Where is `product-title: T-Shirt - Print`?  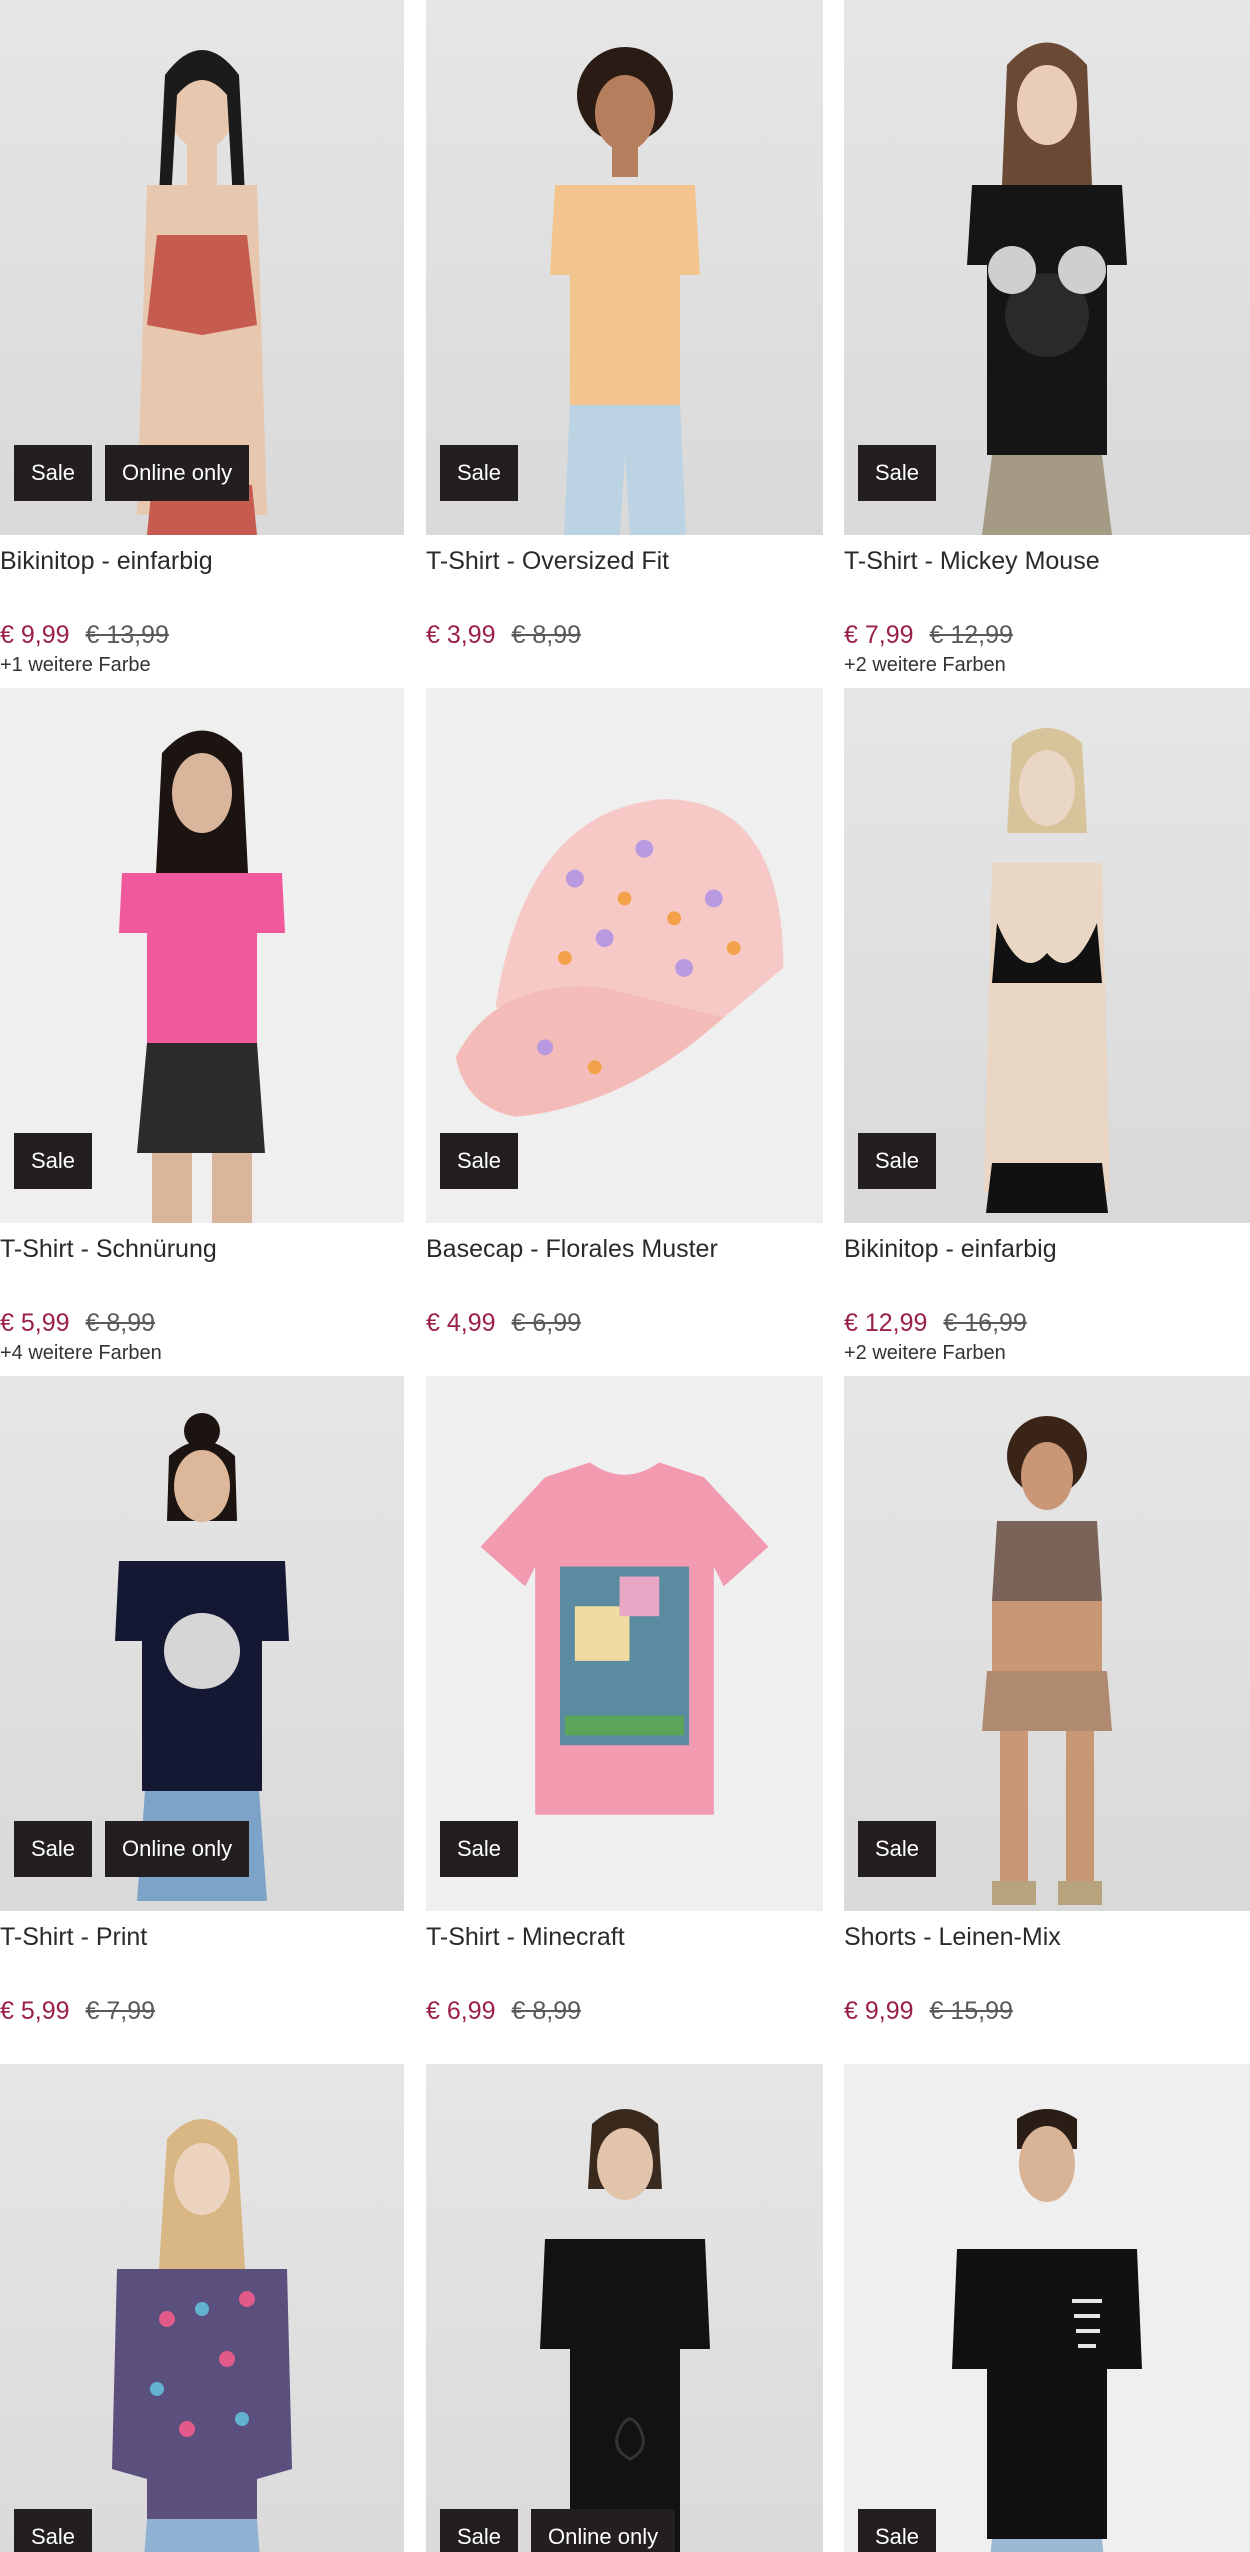
product-title: T-Shirt - Print is located at coordinates (202, 1937).